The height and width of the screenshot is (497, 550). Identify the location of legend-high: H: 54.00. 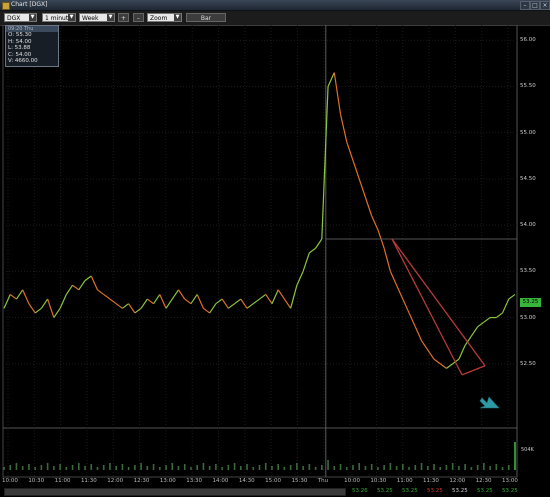
(20, 41).